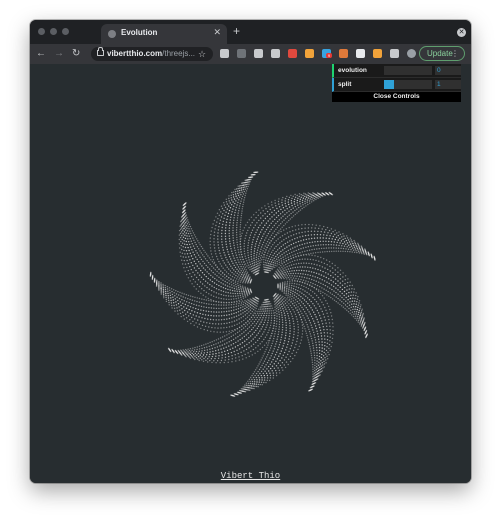 The height and width of the screenshot is (523, 500). What do you see at coordinates (258, 53) in the screenshot?
I see `ext-glasses-icon` at bounding box center [258, 53].